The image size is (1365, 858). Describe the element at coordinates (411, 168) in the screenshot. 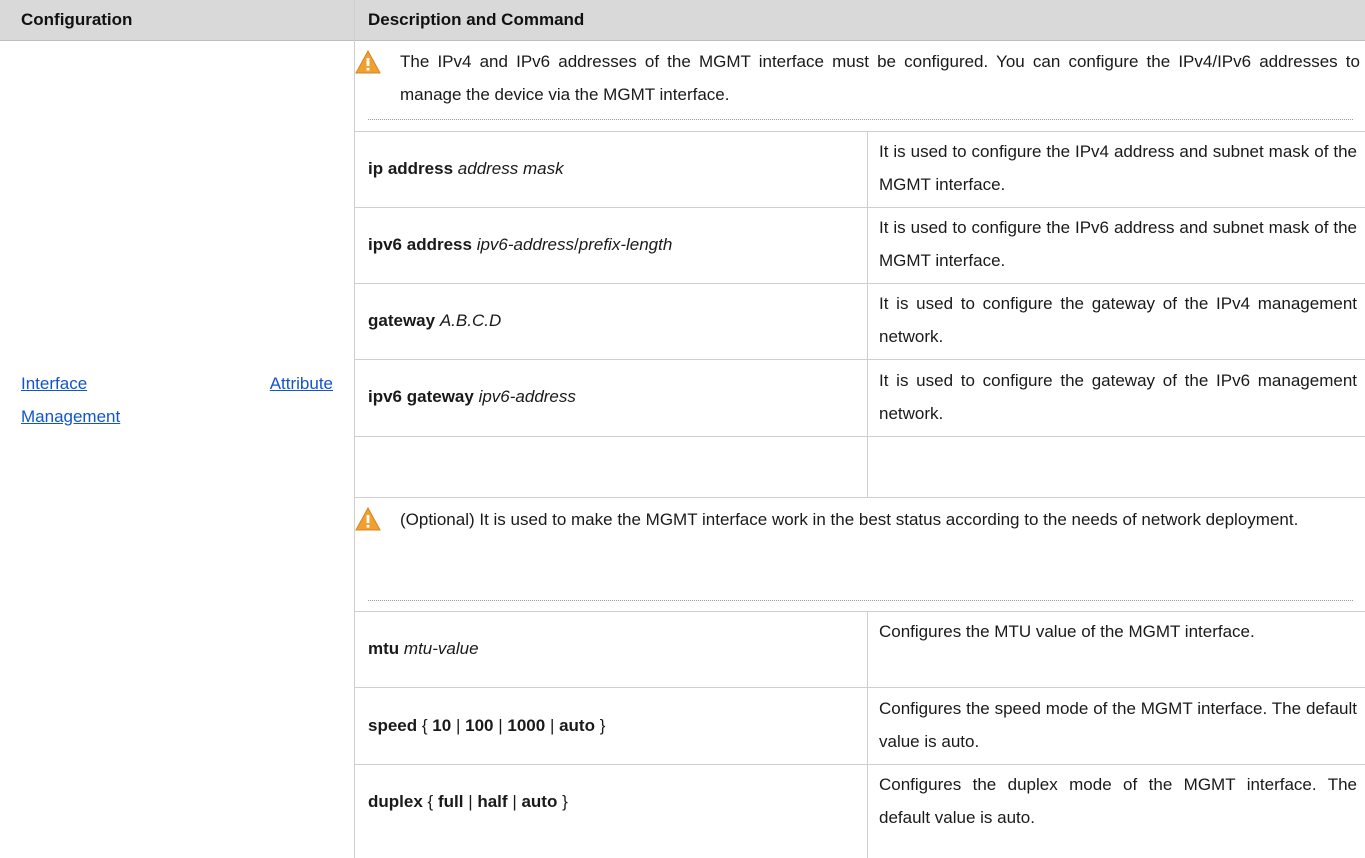

I see `command-keyword: ip address` at that location.